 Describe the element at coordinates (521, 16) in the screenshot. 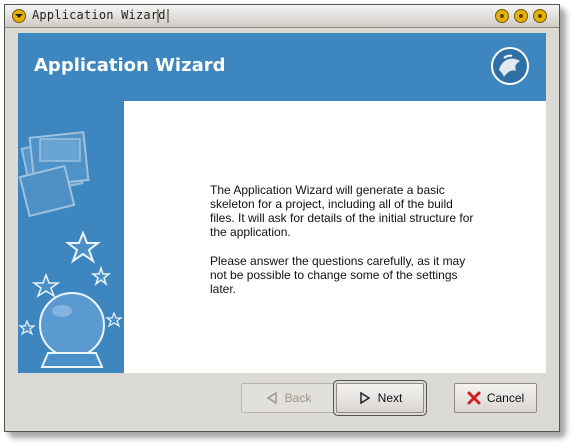

I see `maximize-button` at that location.